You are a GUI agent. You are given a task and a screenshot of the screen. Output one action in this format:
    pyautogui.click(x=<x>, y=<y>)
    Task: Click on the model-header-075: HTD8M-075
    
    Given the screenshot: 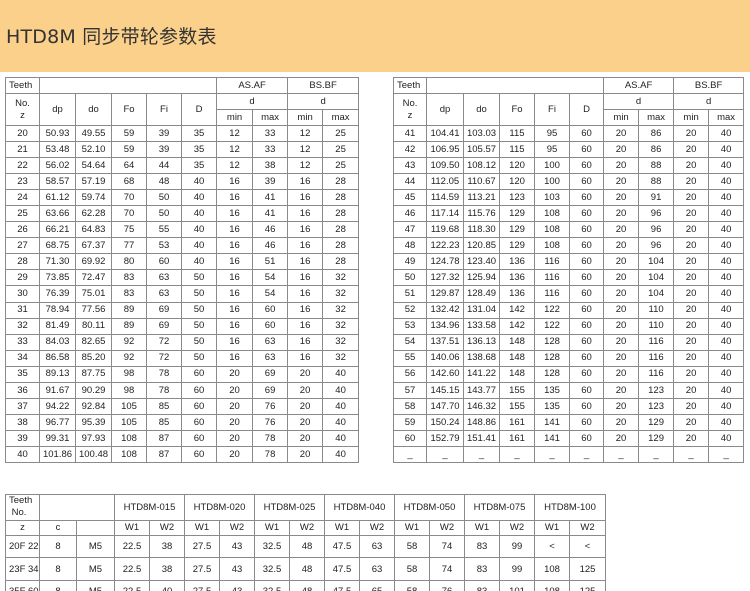 What is the action you would take?
    pyautogui.click(x=499, y=507)
    